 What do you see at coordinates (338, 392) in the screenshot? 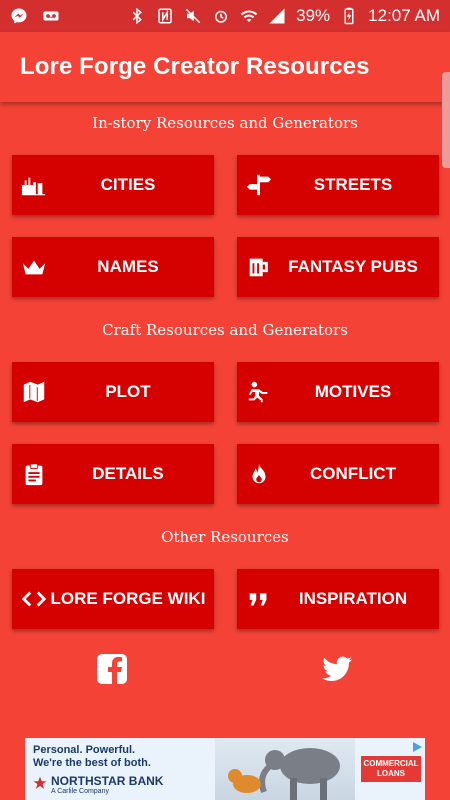
I see `motives-button: MOTIVES` at bounding box center [338, 392].